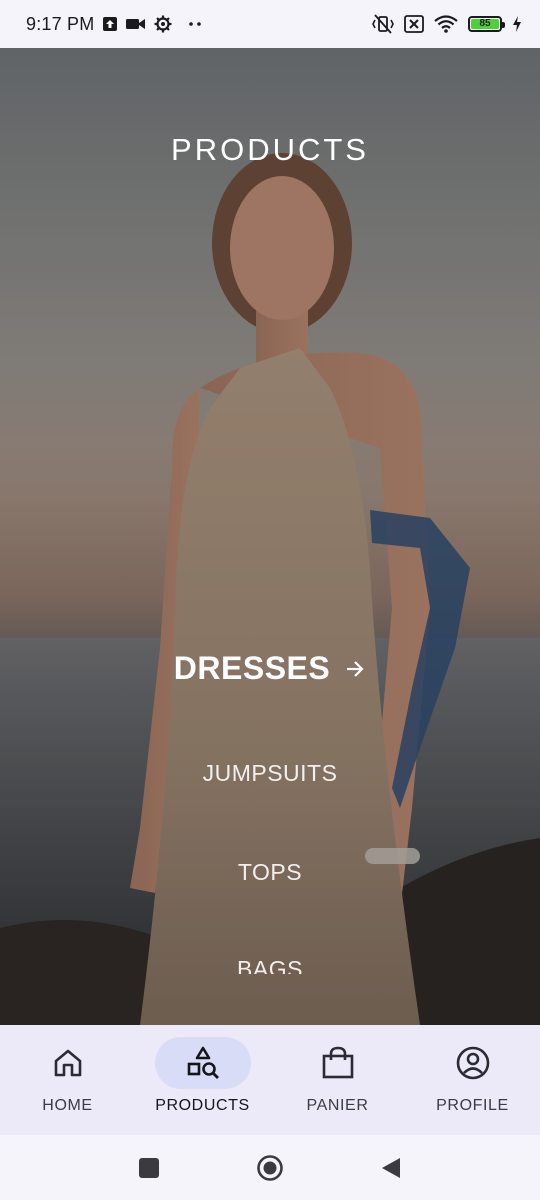  Describe the element at coordinates (270, 1080) in the screenshot. I see `bottom-nav: HOME PRODUCTS PANIER PROFILE` at that location.